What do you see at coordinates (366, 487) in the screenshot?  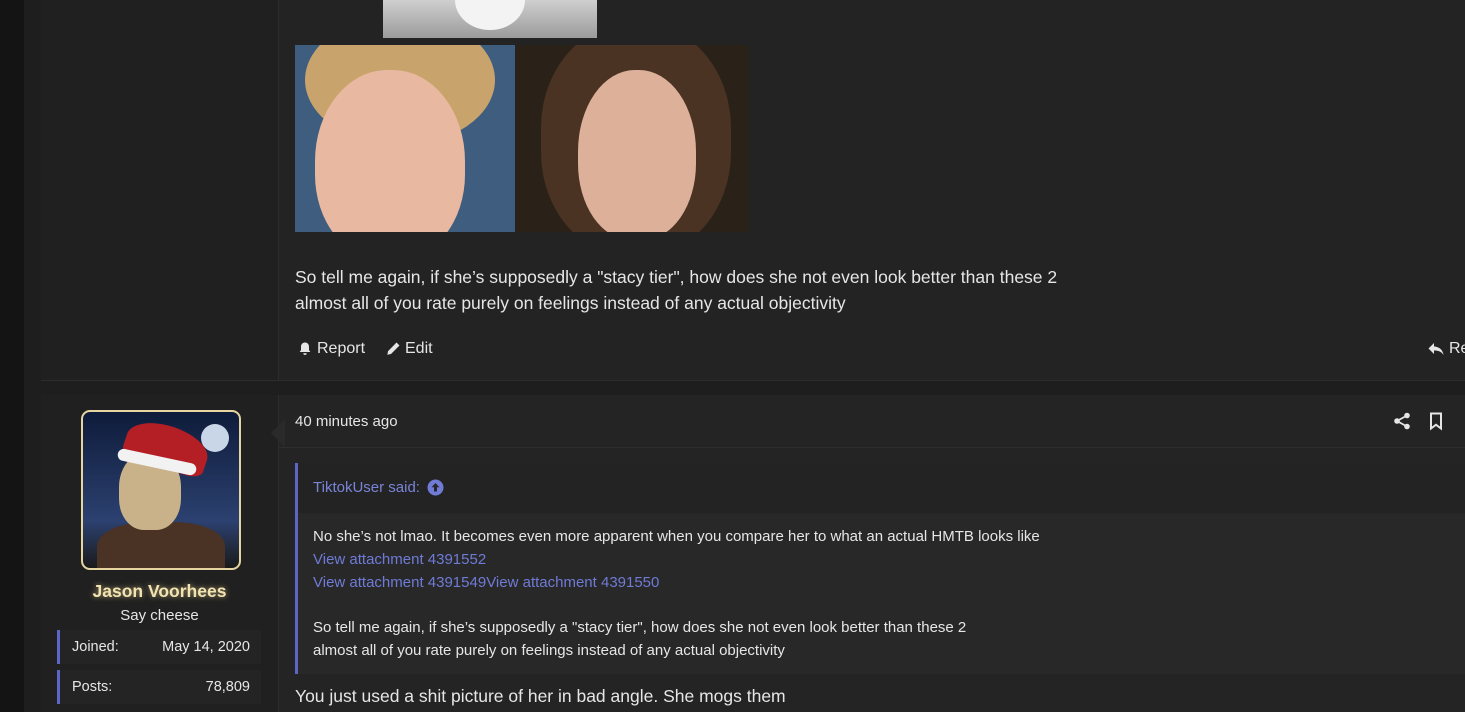 I see `quote-author-label: TiktokUser said:` at bounding box center [366, 487].